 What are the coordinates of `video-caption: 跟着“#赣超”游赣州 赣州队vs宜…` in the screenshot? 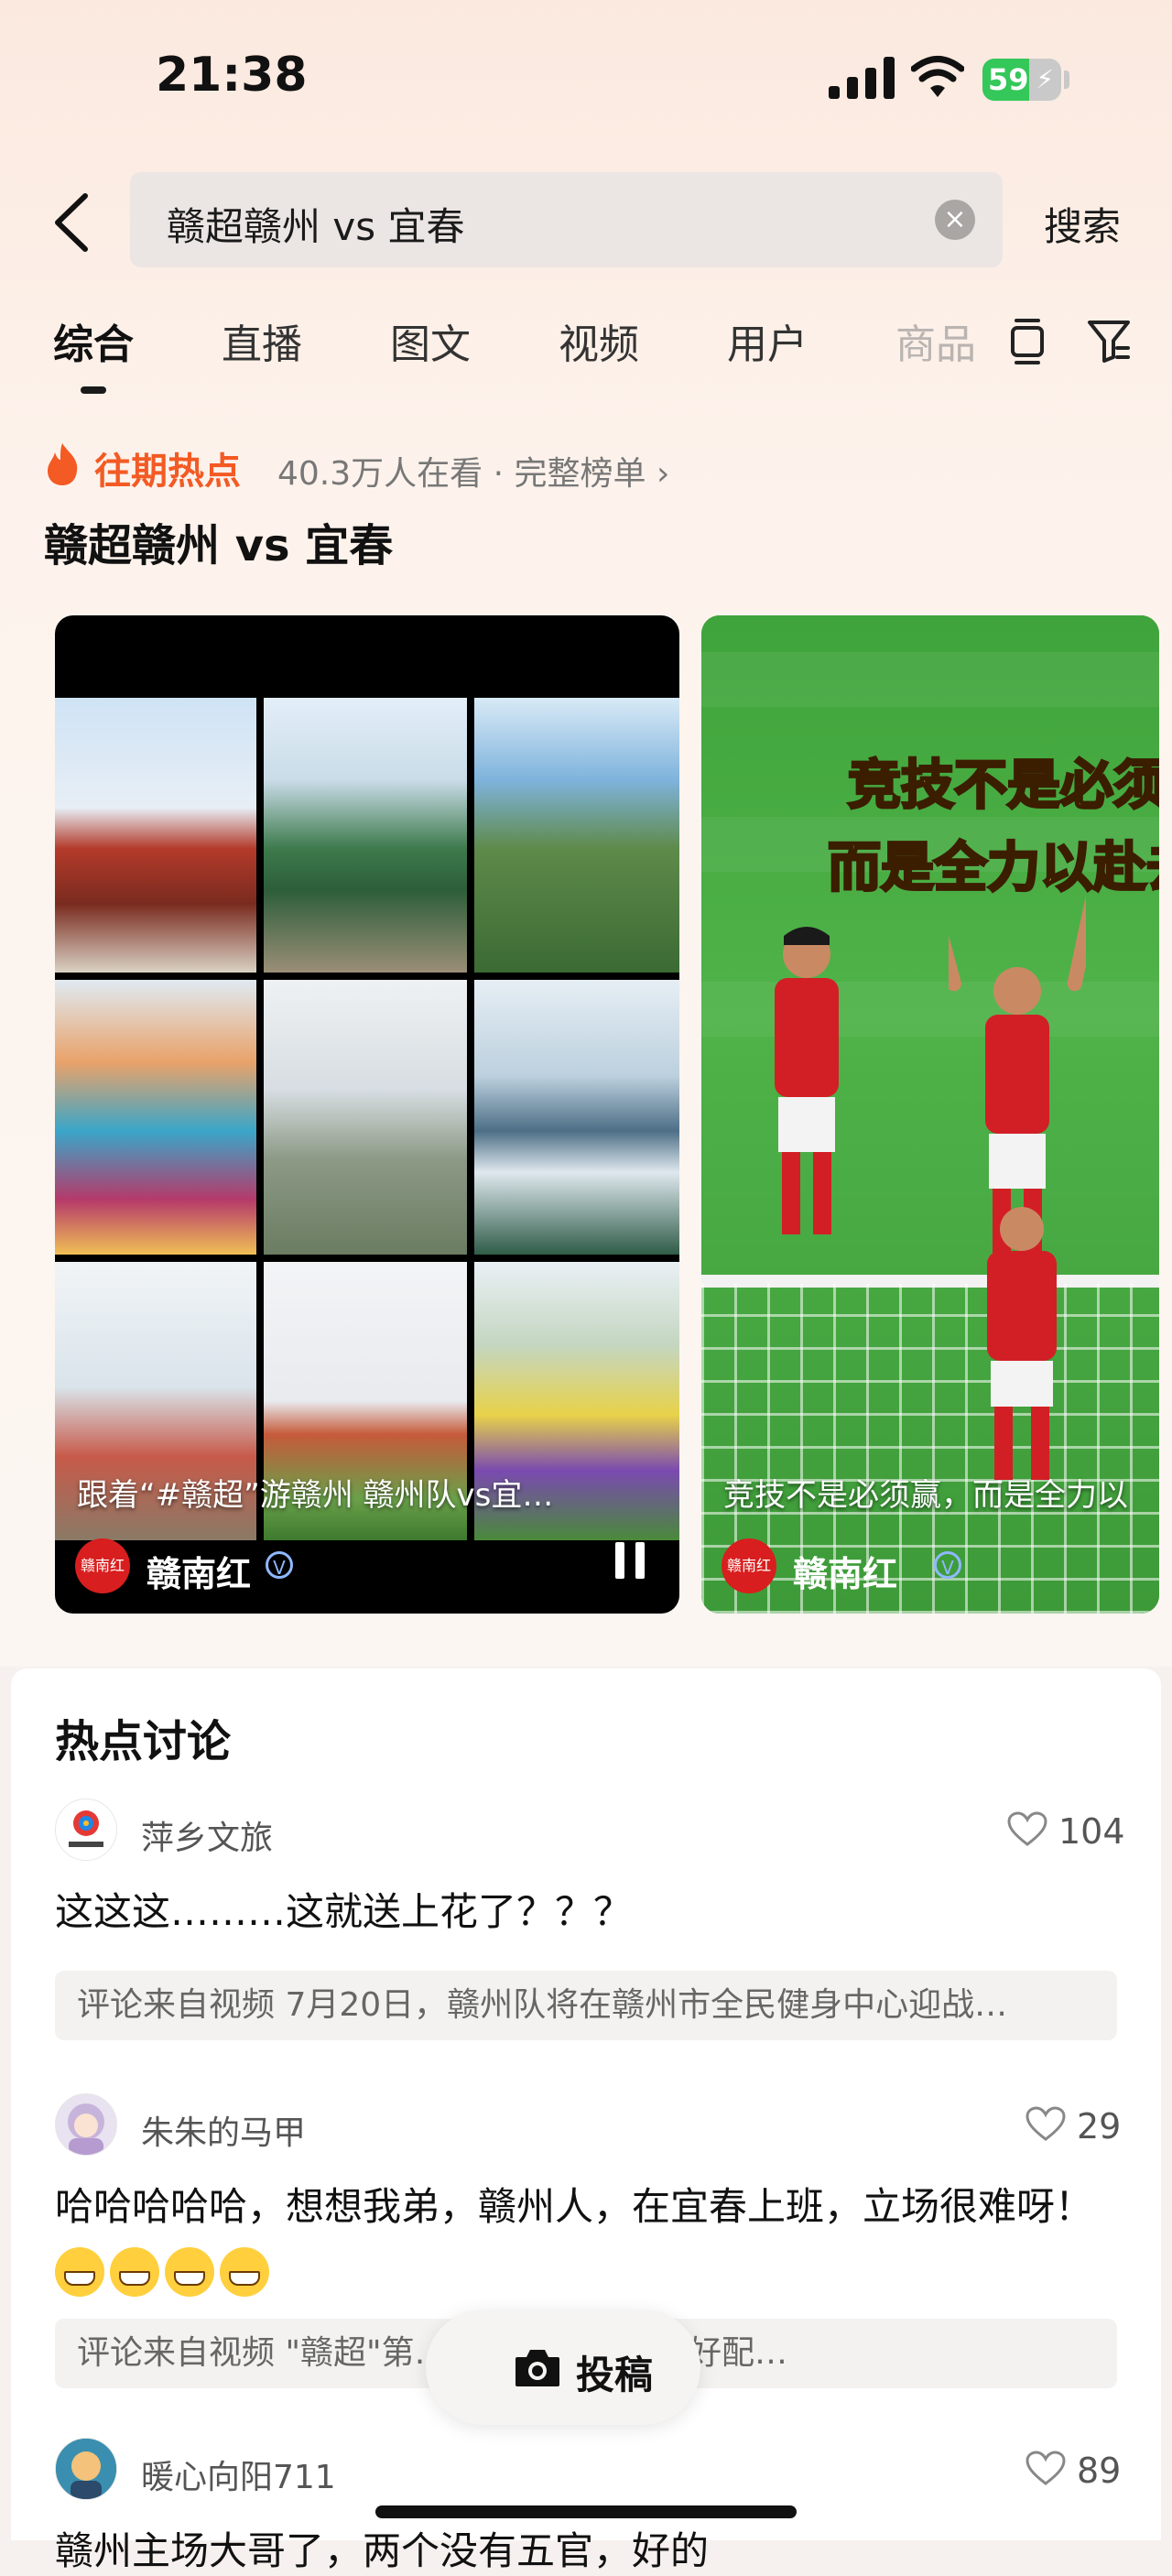 It's located at (316, 1495).